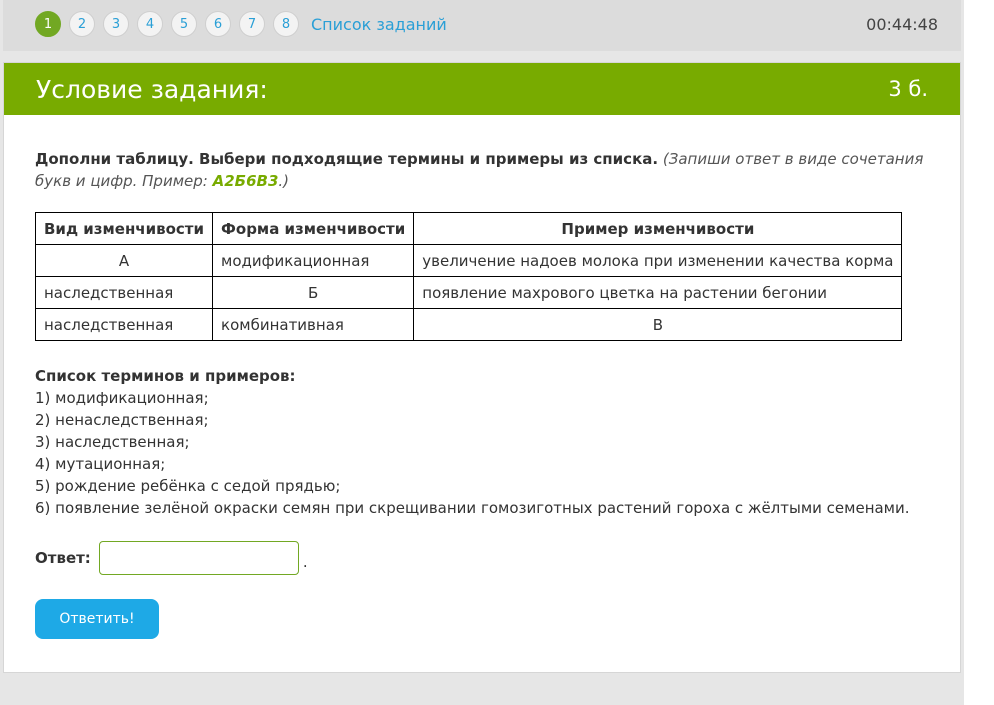 This screenshot has width=994, height=705. What do you see at coordinates (245, 181) in the screenshot?
I see `instruction-example: А2Б6В3` at bounding box center [245, 181].